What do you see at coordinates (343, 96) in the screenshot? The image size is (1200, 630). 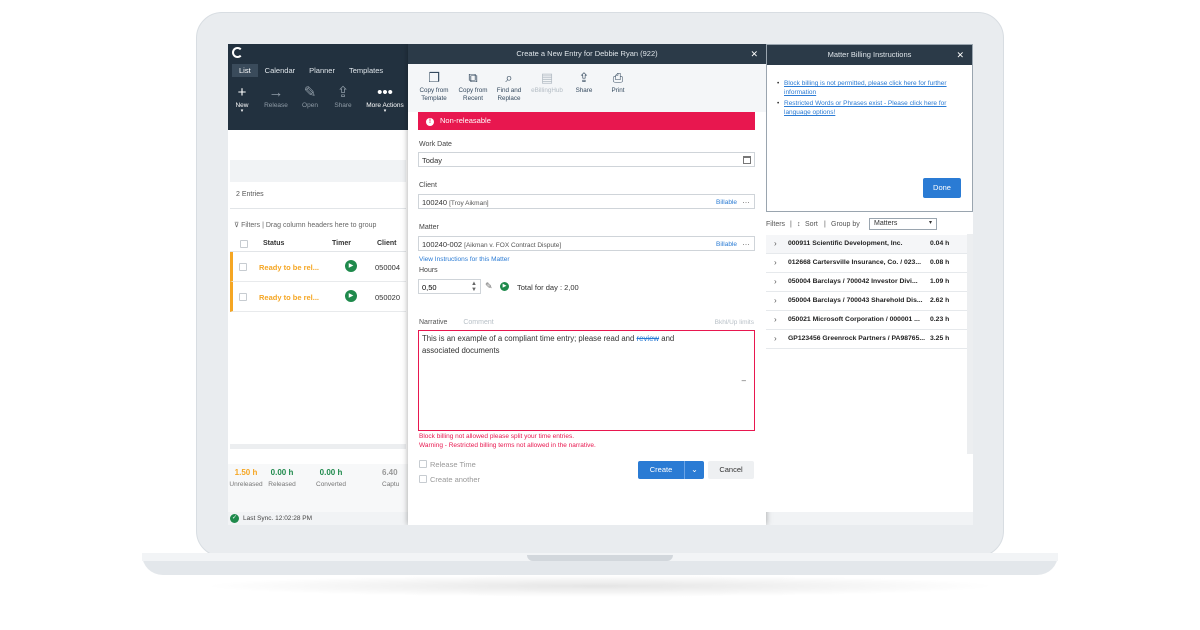 I see `share-button: ⇪ Share` at bounding box center [343, 96].